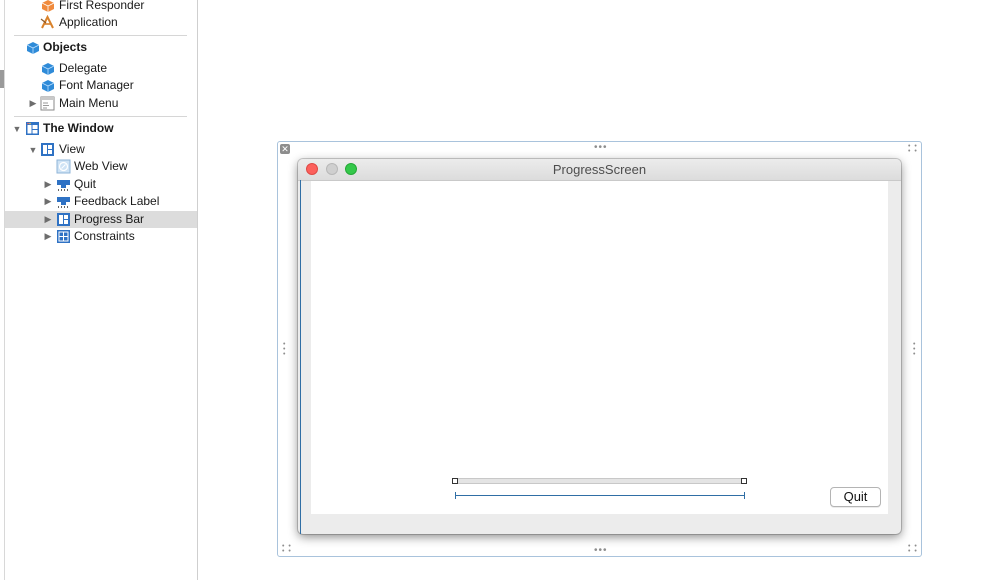  I want to click on progress-bar, so click(599, 481).